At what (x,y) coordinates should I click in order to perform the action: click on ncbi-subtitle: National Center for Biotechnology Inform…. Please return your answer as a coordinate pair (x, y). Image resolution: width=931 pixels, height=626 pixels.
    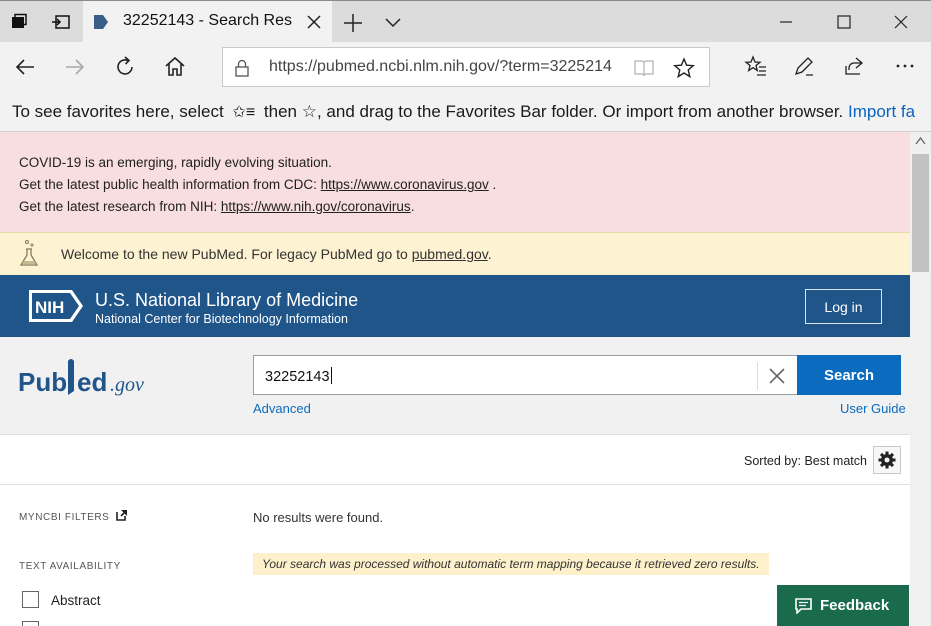
    Looking at the image, I should click on (221, 319).